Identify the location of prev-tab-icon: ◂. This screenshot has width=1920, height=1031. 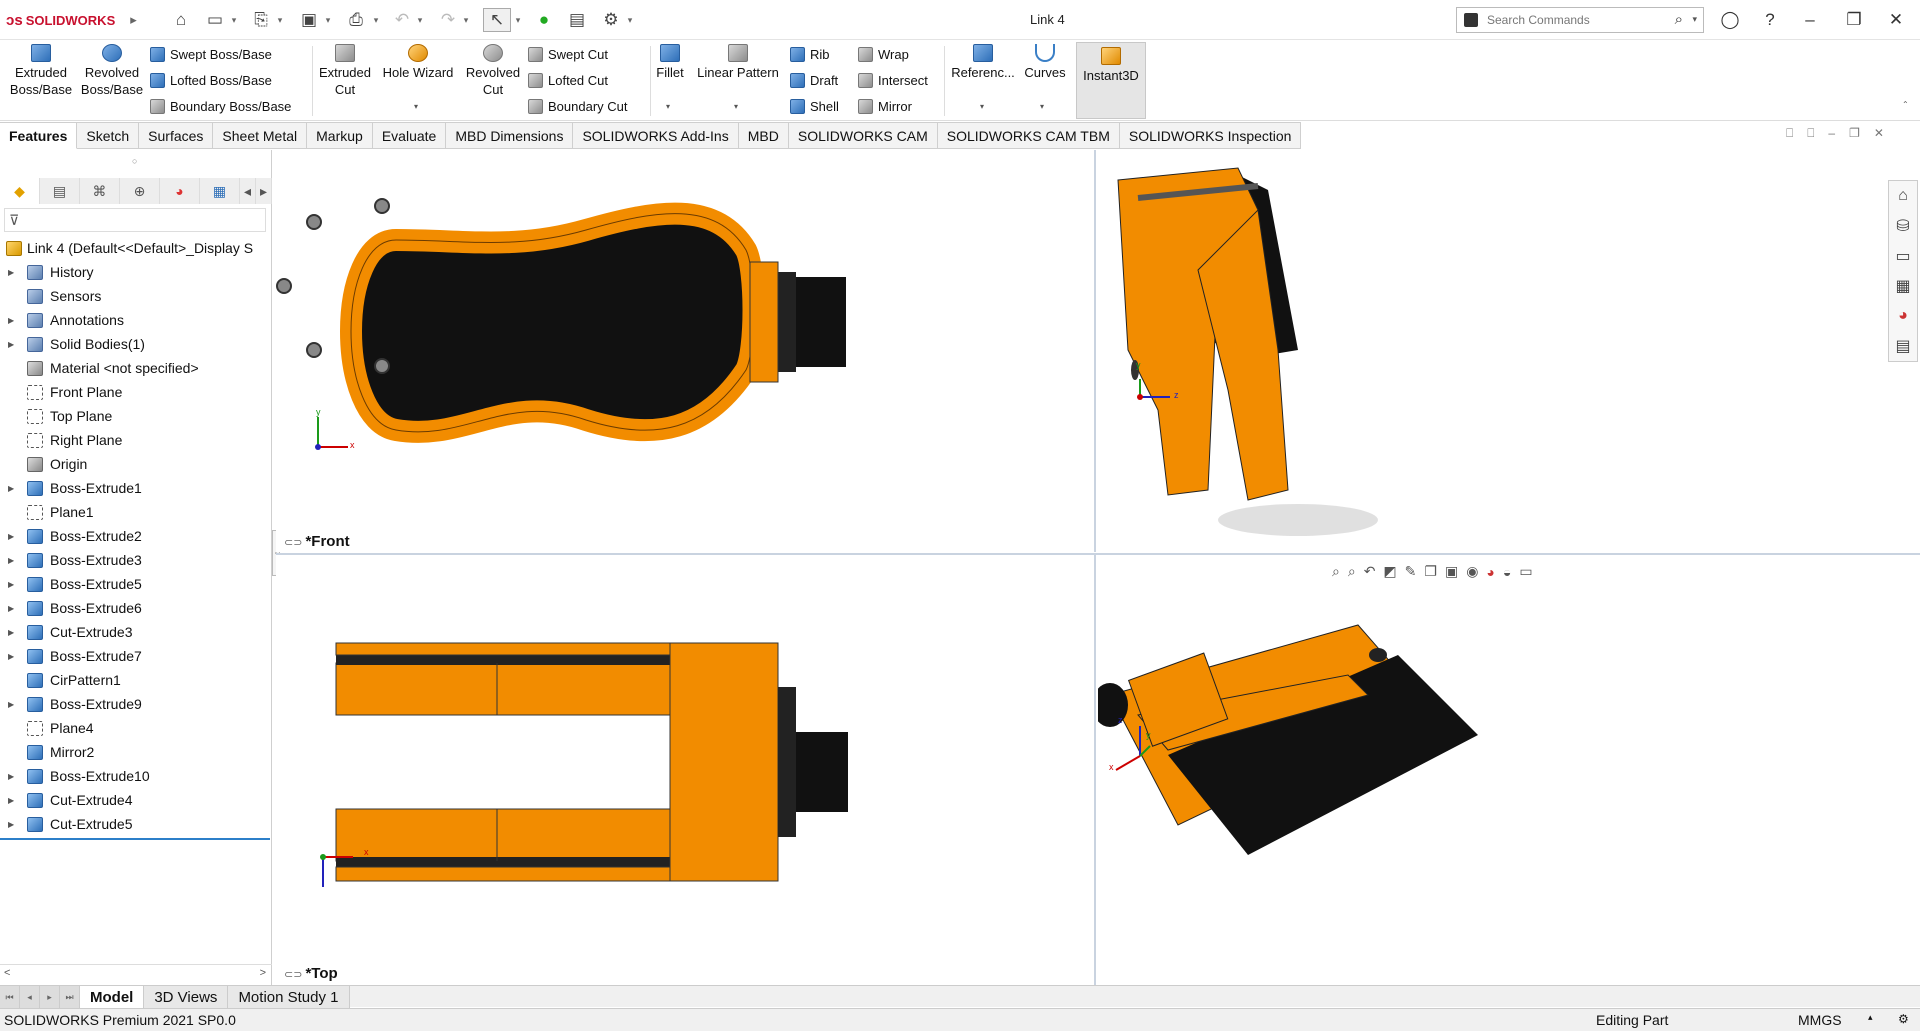
(30, 997).